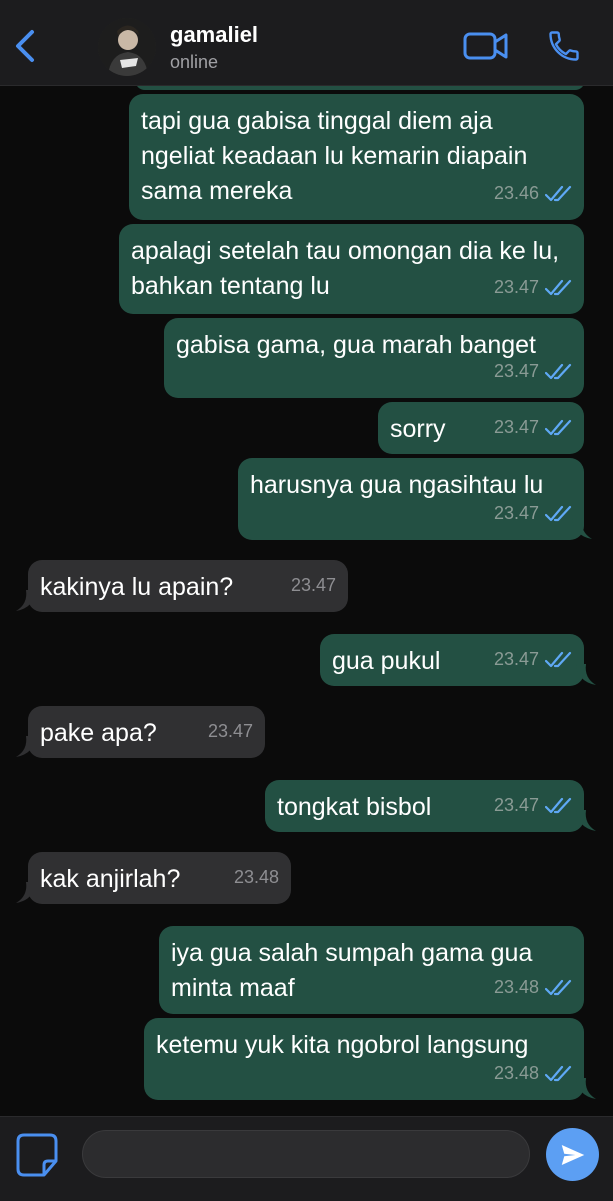 The height and width of the screenshot is (1201, 613). What do you see at coordinates (430, 806) in the screenshot?
I see `message-bubble-outgoing: tongkat bisbol 23.47` at bounding box center [430, 806].